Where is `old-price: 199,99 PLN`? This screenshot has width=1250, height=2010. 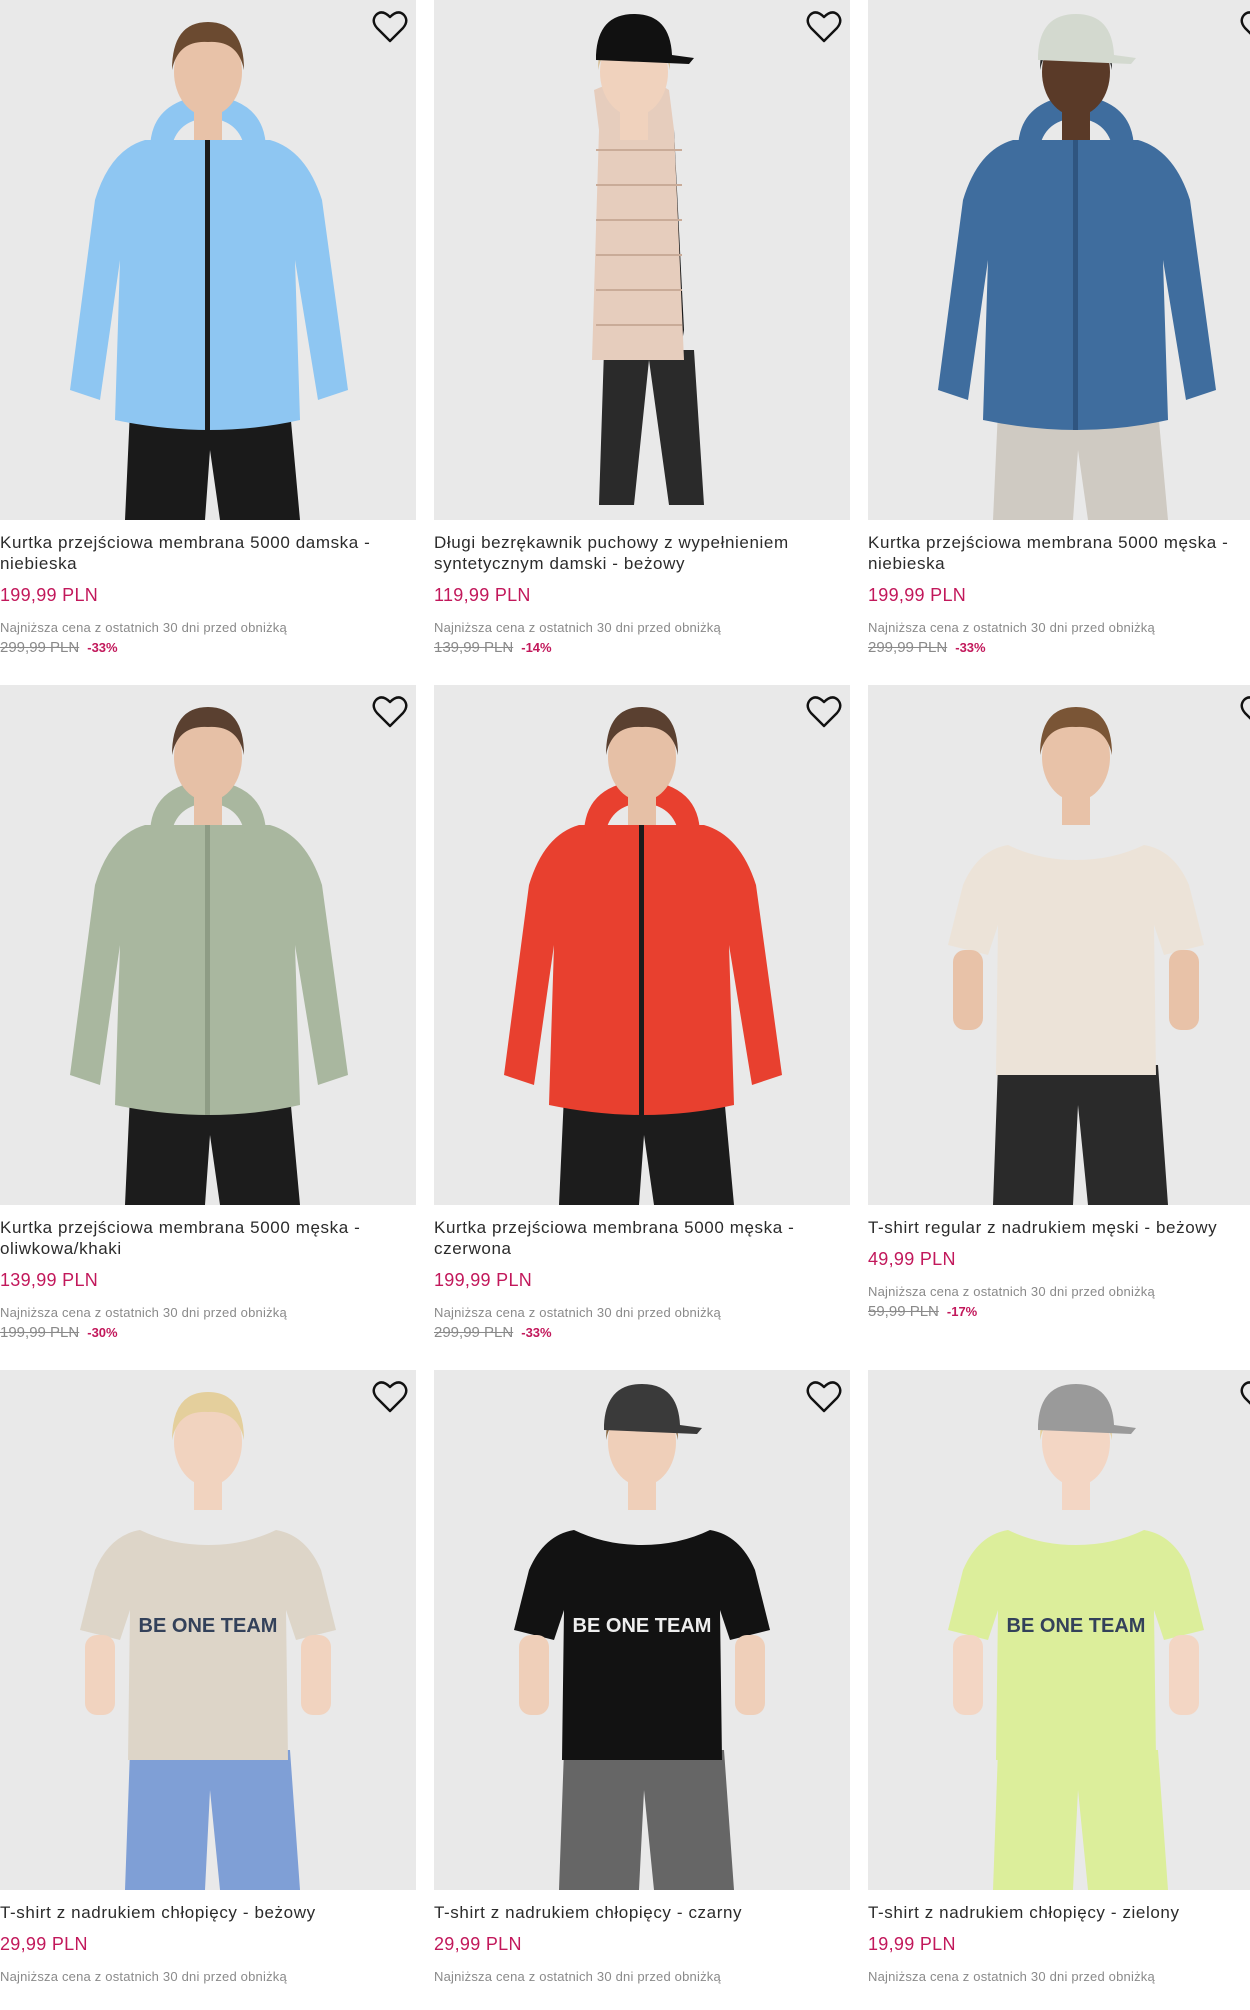 old-price: 199,99 PLN is located at coordinates (40, 1332).